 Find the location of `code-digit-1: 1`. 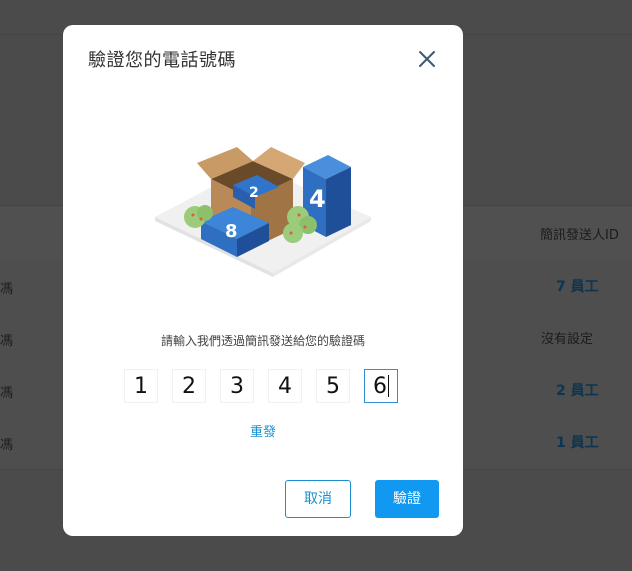

code-digit-1: 1 is located at coordinates (141, 386).